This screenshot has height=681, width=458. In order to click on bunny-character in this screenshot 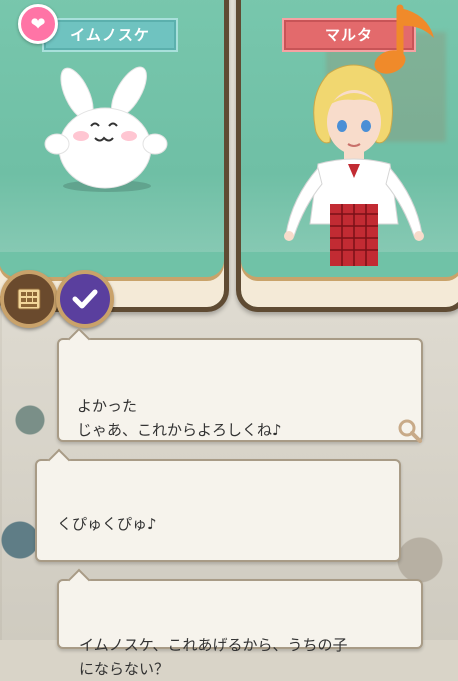, I will do `click(106, 129)`.